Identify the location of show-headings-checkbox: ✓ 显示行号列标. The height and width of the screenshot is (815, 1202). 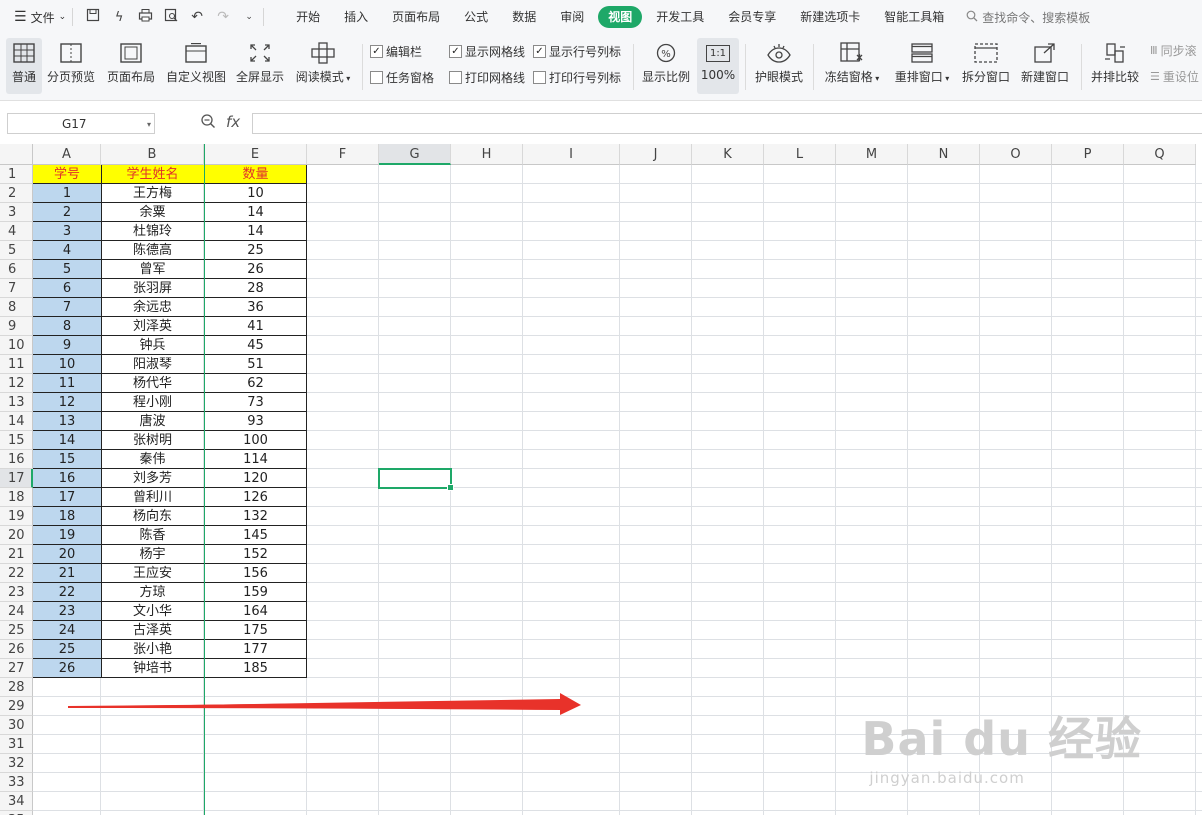
(577, 51).